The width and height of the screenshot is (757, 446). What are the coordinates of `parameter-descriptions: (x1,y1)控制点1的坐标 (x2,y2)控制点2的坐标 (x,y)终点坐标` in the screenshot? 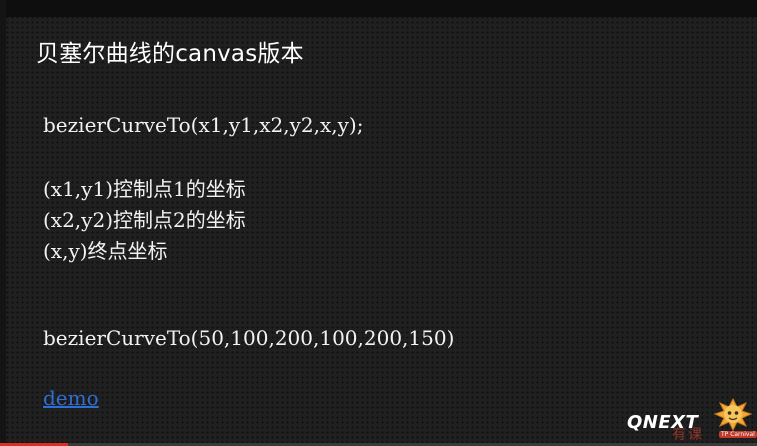 It's located at (144, 219).